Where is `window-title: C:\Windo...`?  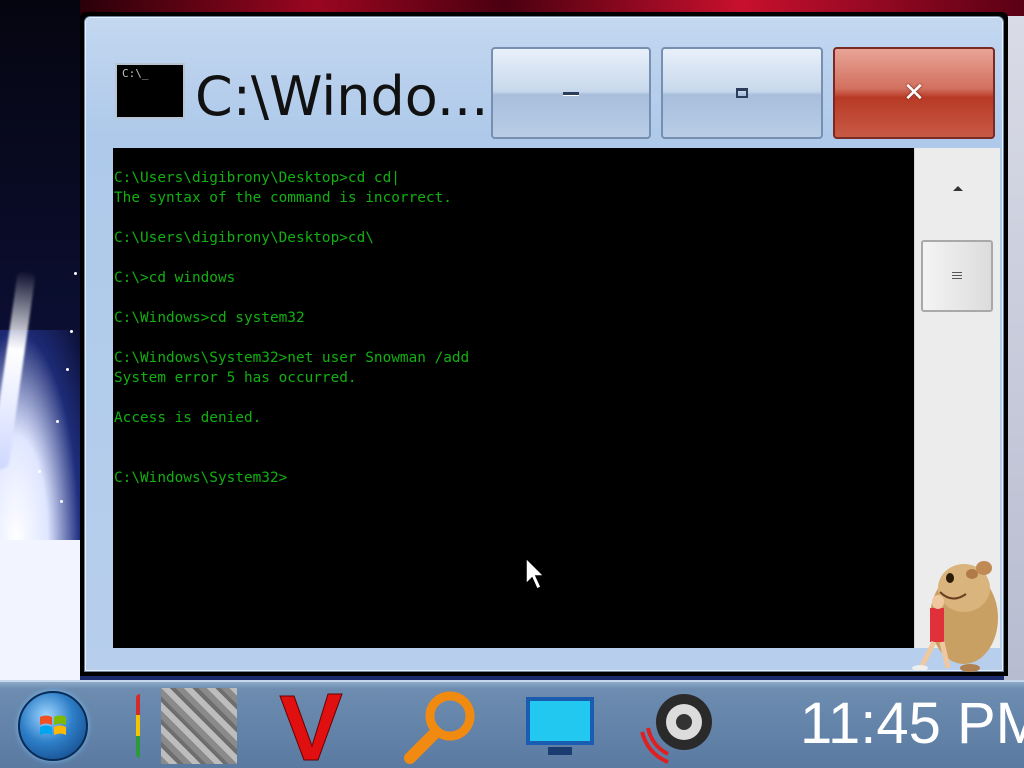 window-title: C:\Windo... is located at coordinates (342, 96).